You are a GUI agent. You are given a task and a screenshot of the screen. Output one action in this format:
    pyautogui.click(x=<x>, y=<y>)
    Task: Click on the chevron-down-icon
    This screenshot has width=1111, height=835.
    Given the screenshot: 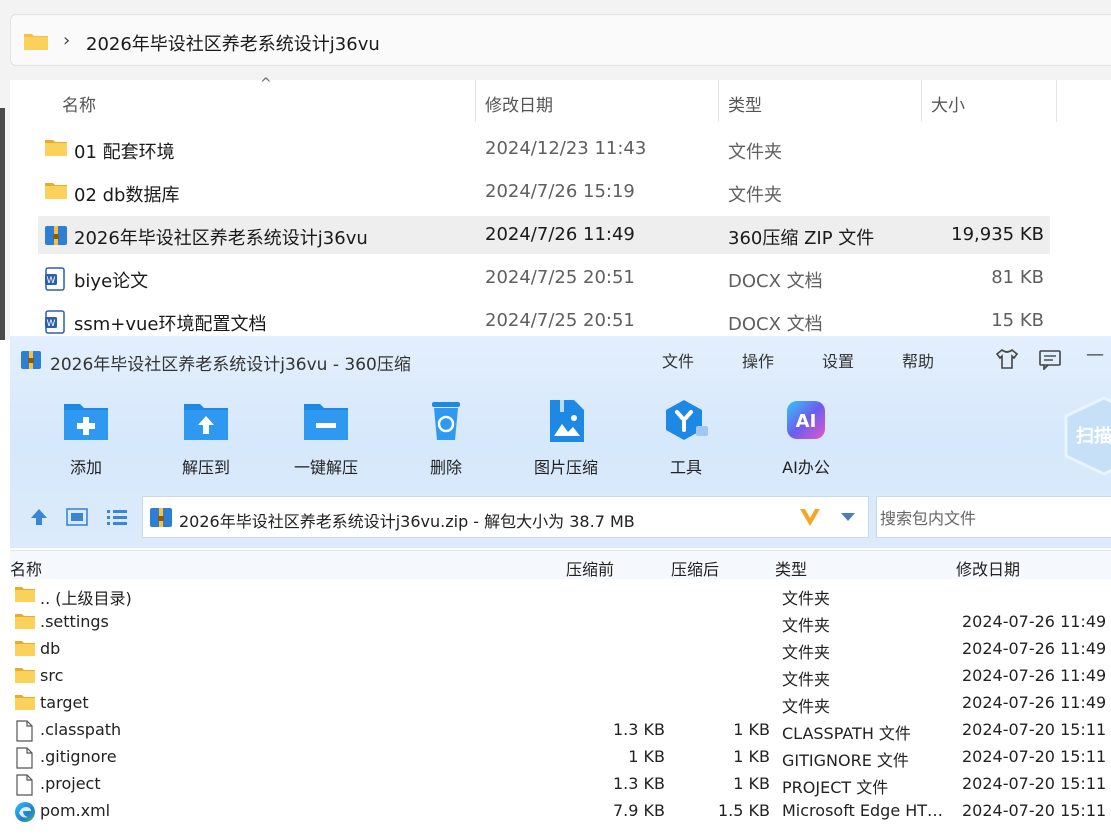 What is the action you would take?
    pyautogui.click(x=848, y=518)
    